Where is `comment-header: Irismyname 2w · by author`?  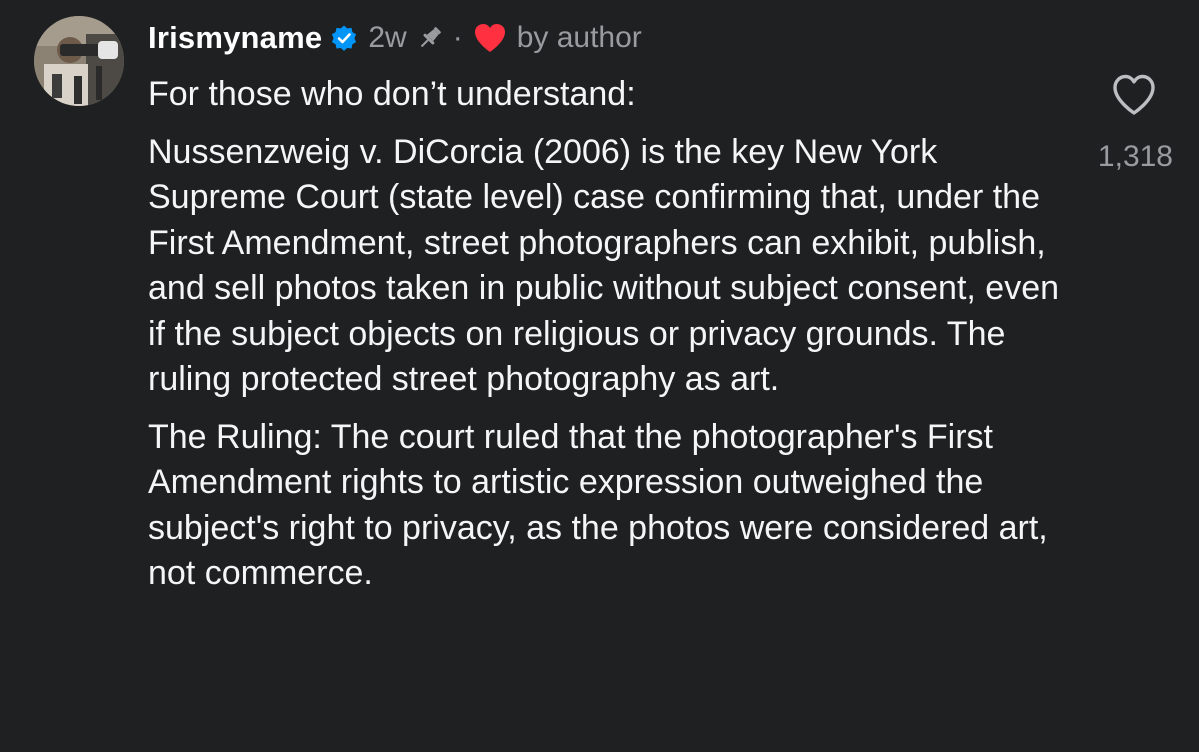
comment-header: Irismyname 2w · by author is located at coordinates (395, 38).